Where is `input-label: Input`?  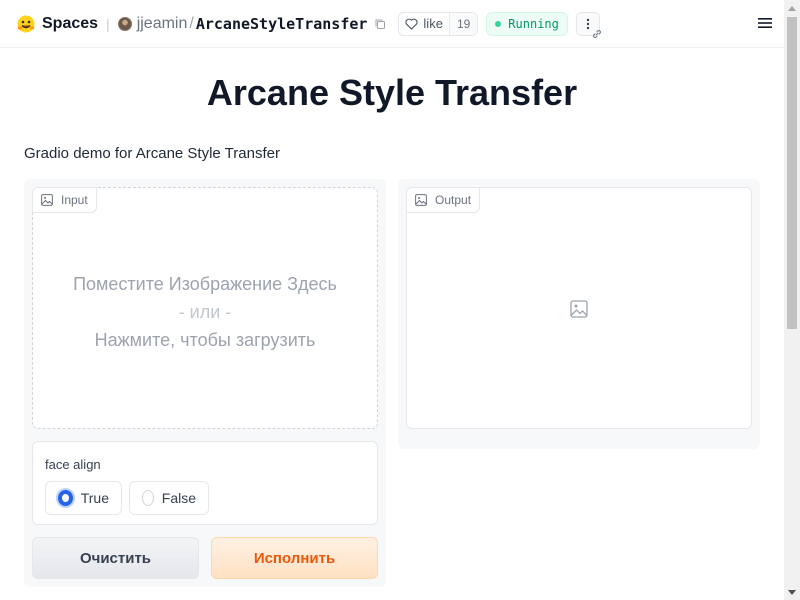
input-label: Input is located at coordinates (74, 200).